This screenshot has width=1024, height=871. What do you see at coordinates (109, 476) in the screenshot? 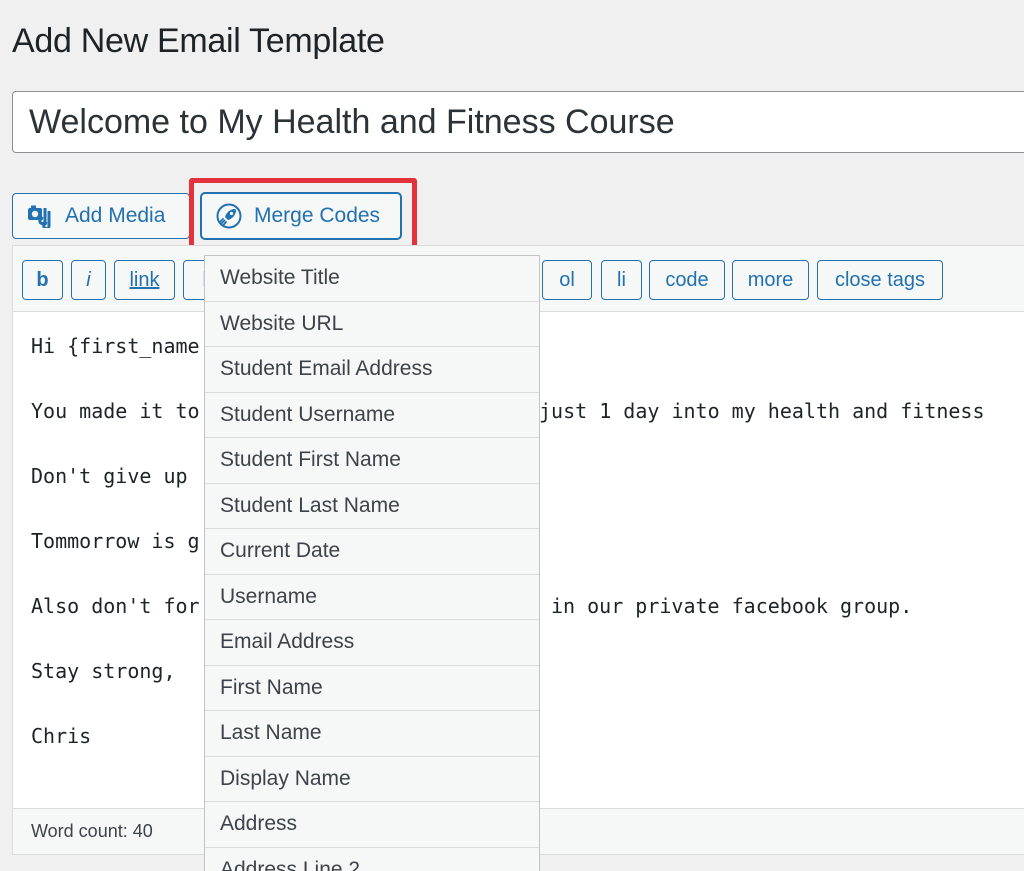
I see `body-line-2: Don't give up` at bounding box center [109, 476].